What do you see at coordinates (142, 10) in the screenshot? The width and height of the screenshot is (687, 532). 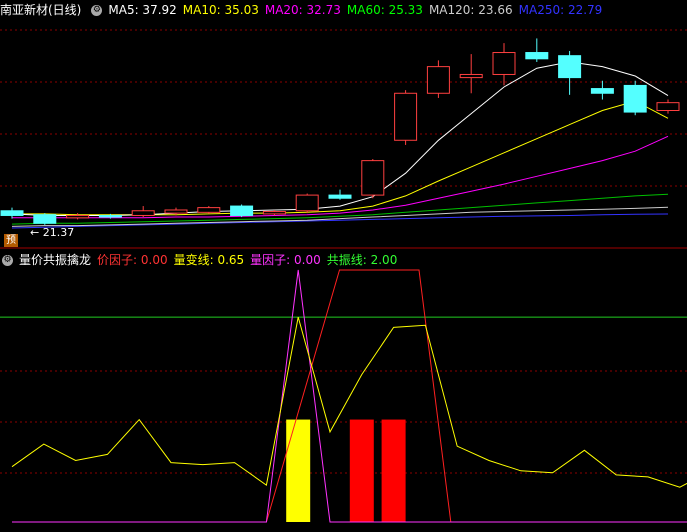 I see `ma-legend-item-0: MA5: 37.92` at bounding box center [142, 10].